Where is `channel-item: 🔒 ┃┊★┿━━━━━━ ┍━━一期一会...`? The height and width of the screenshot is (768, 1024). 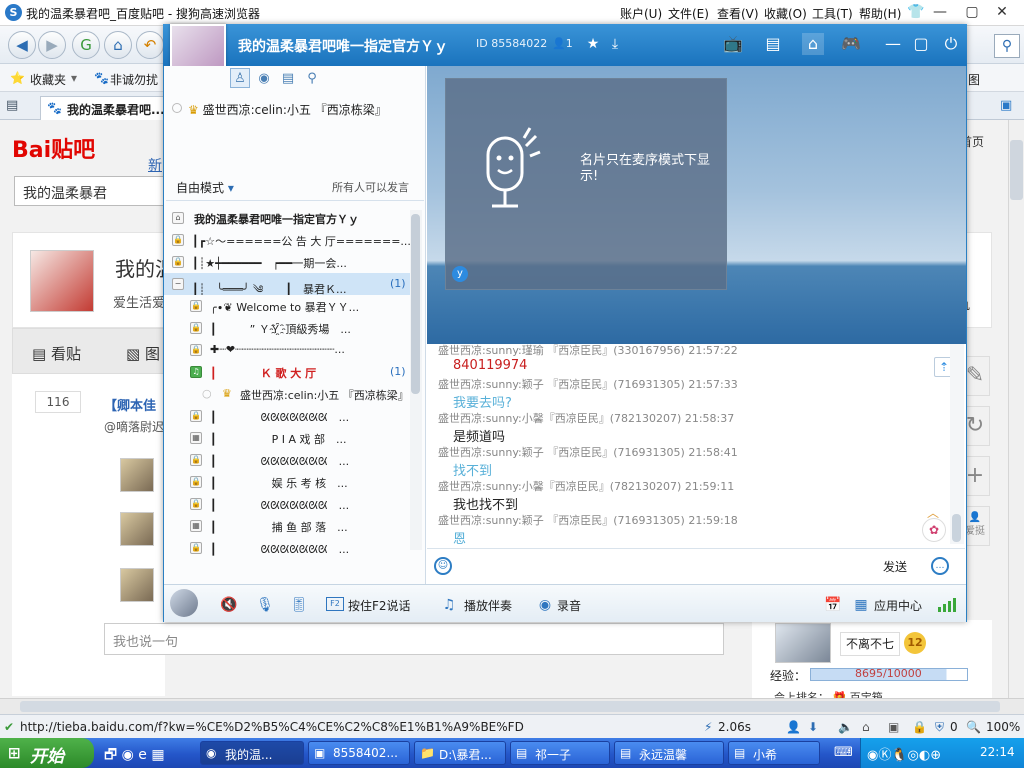
channel-item: 🔒 ┃┊★┿━━━━━━ ┍━━一期一会... is located at coordinates (287, 262).